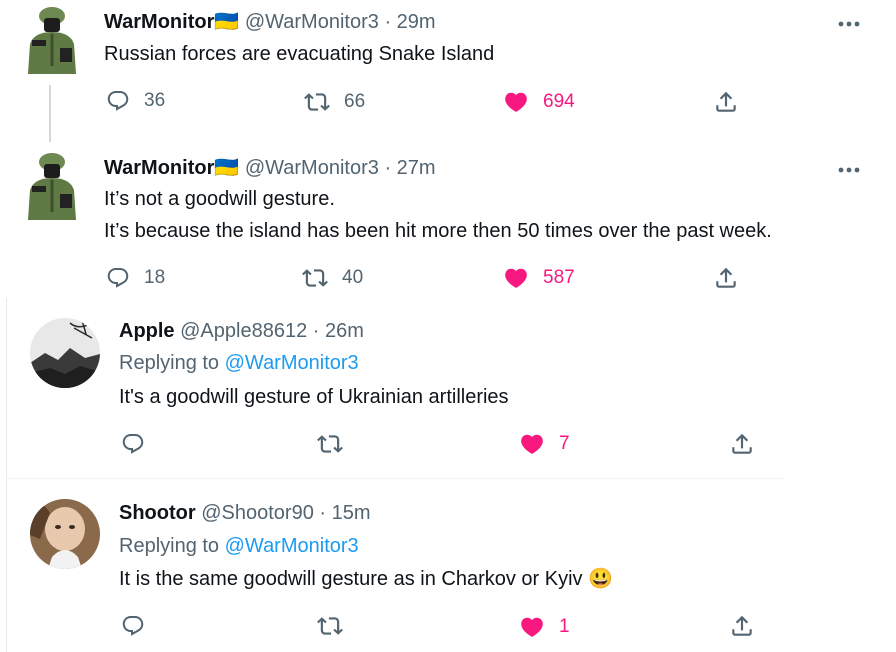 The width and height of the screenshot is (896, 652). Describe the element at coordinates (539, 102) in the screenshot. I see `like-button: 694` at that location.